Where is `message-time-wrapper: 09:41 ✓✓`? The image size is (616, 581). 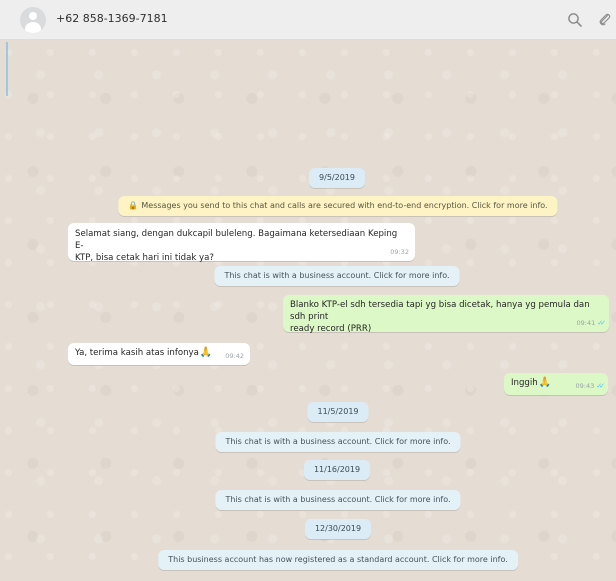 message-time-wrapper: 09:41 ✓✓ is located at coordinates (591, 323).